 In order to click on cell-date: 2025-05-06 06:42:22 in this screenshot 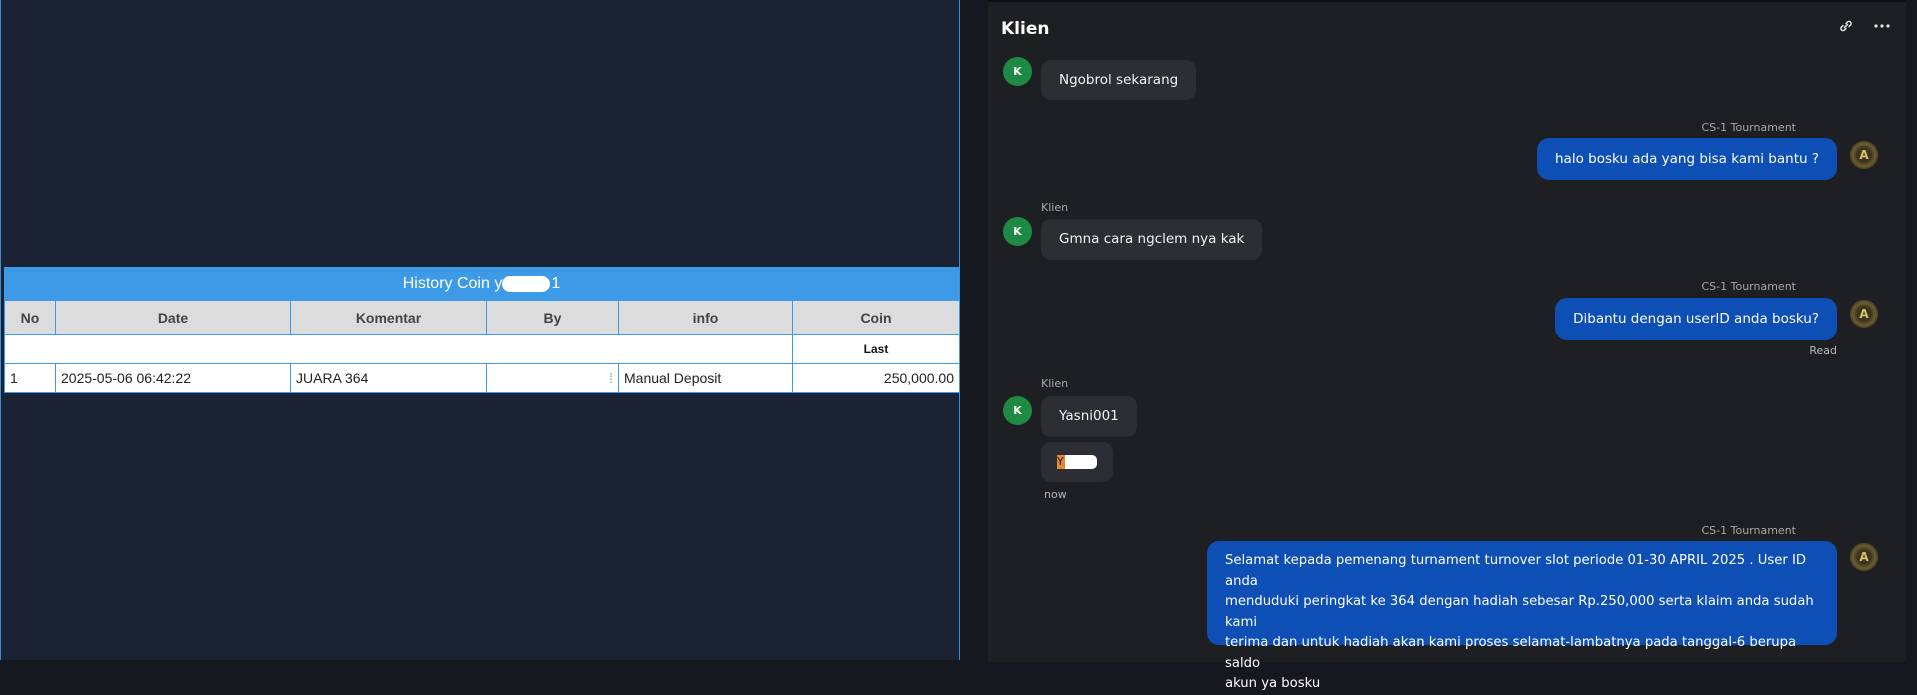, I will do `click(173, 378)`.